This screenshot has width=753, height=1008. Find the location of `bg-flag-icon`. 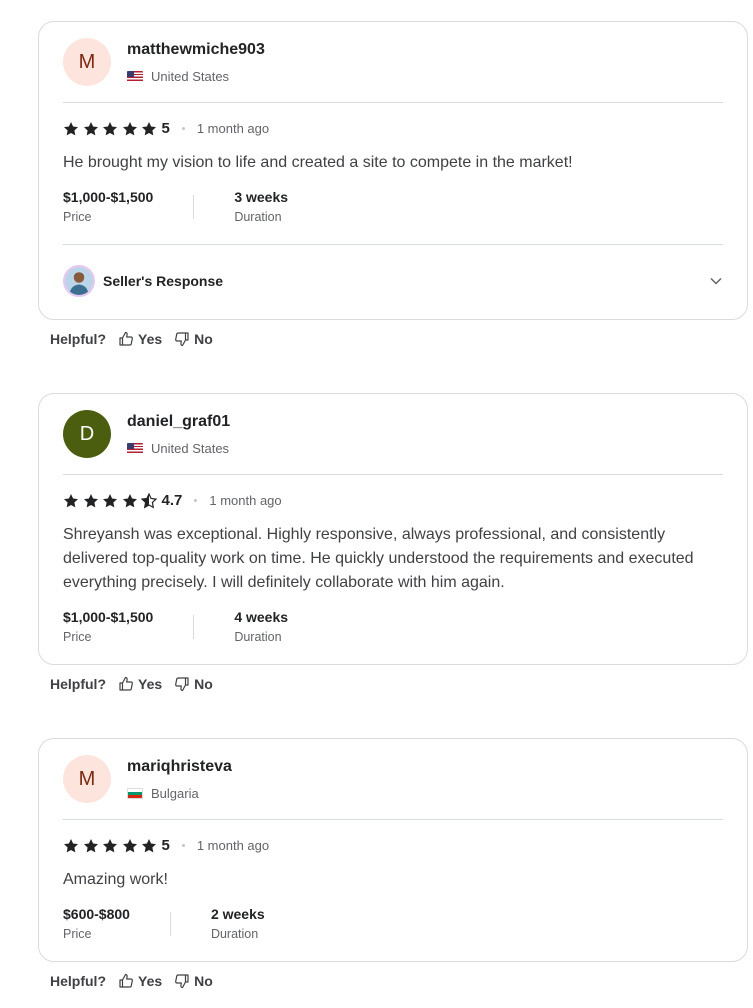

bg-flag-icon is located at coordinates (135, 793).